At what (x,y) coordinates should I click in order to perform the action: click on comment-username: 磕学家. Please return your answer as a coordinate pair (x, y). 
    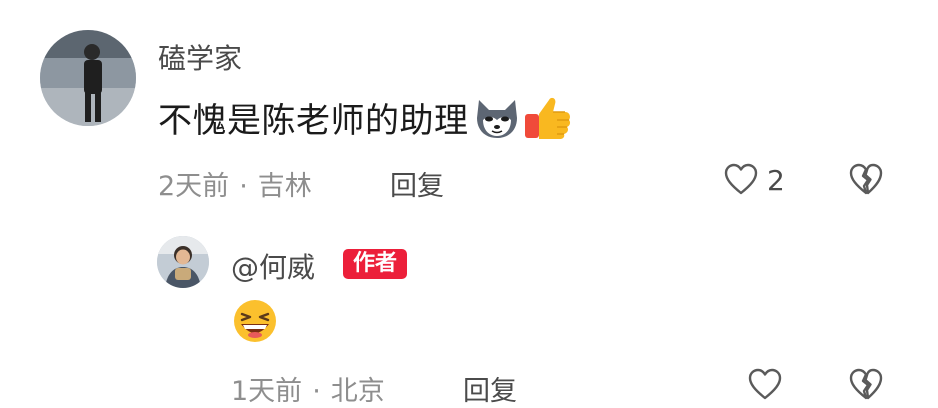
    Looking at the image, I should click on (200, 57).